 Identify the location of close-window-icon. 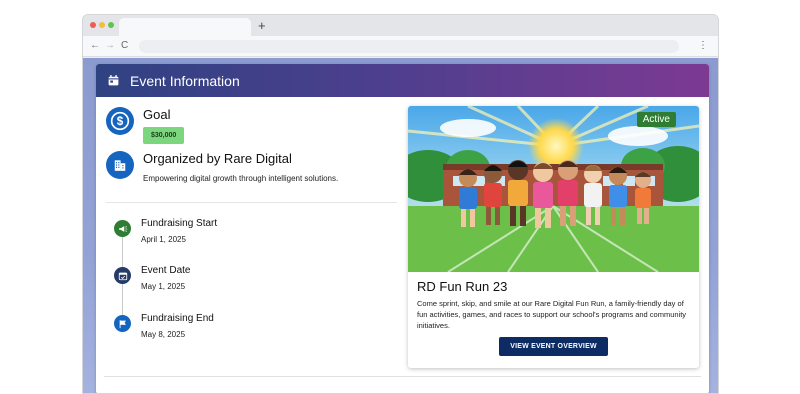
(93, 25).